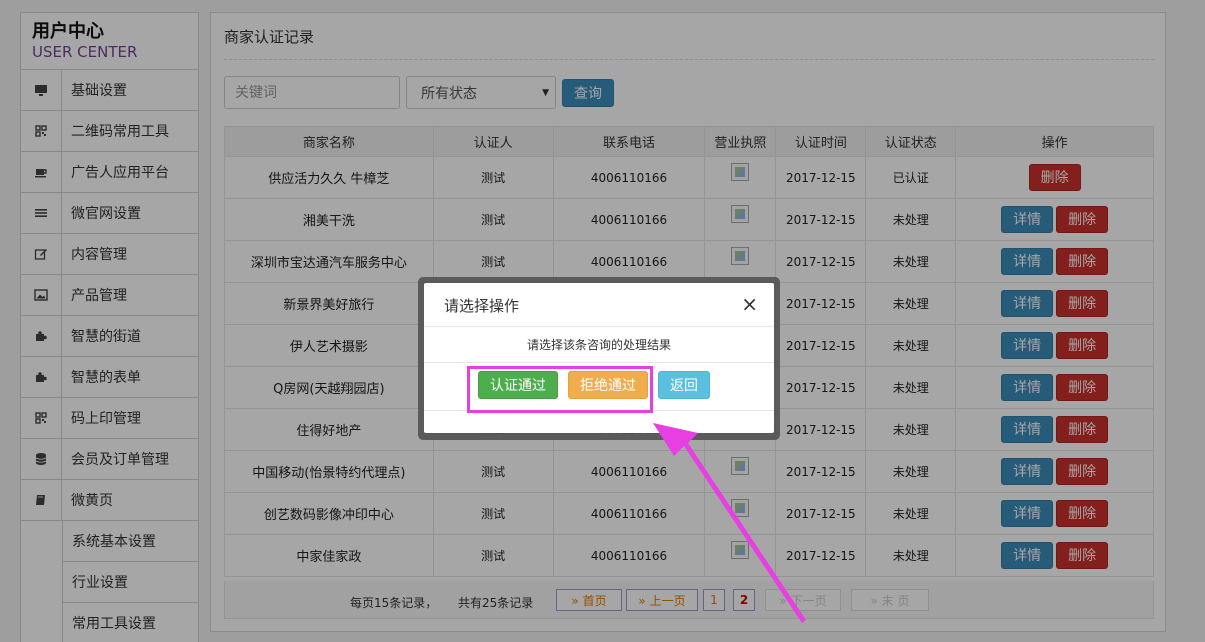 The image size is (1205, 642). What do you see at coordinates (599, 345) in the screenshot?
I see `dialog-message: 请选择该条咨询的处理结果` at bounding box center [599, 345].